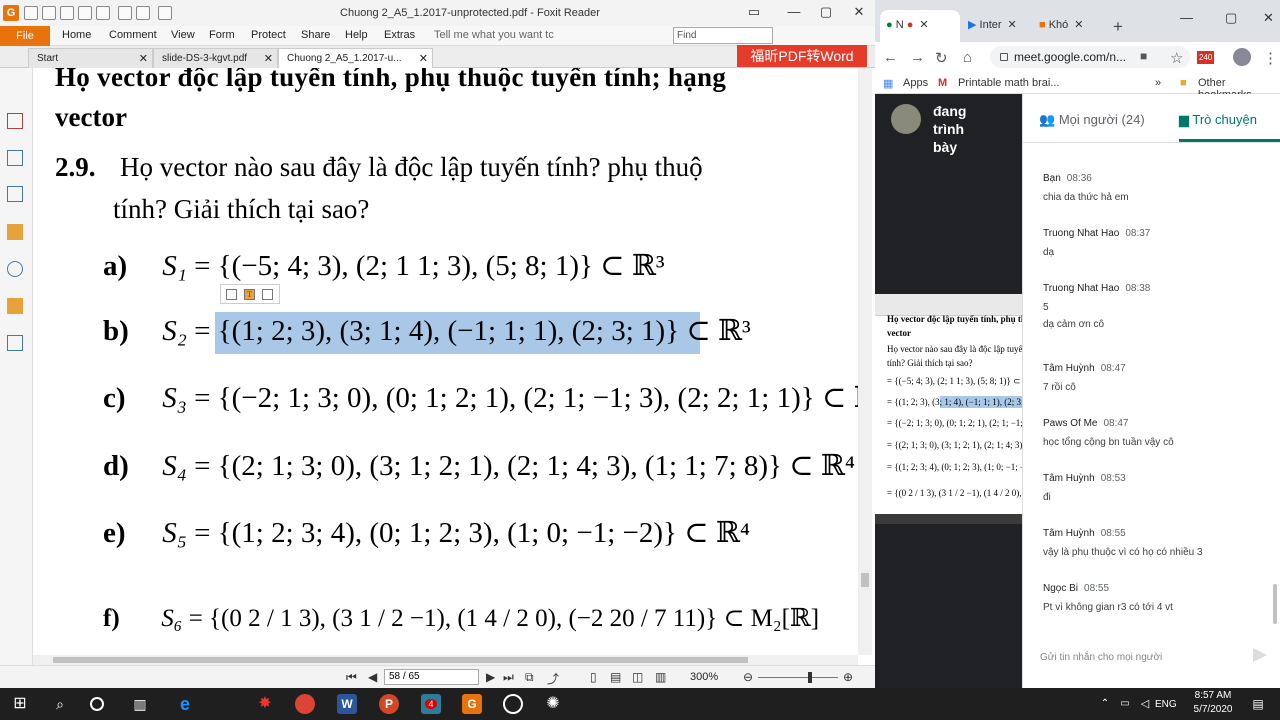  What do you see at coordinates (15, 194) in the screenshot?
I see `layers-icon` at bounding box center [15, 194].